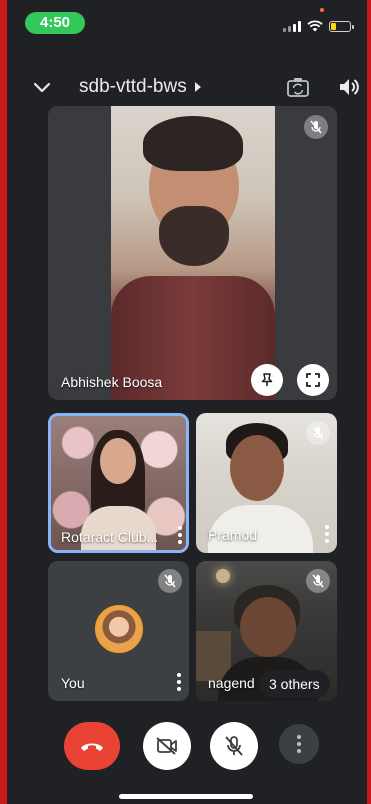 The height and width of the screenshot is (804, 371). What do you see at coordinates (292, 26) in the screenshot?
I see `signal-icon` at bounding box center [292, 26].